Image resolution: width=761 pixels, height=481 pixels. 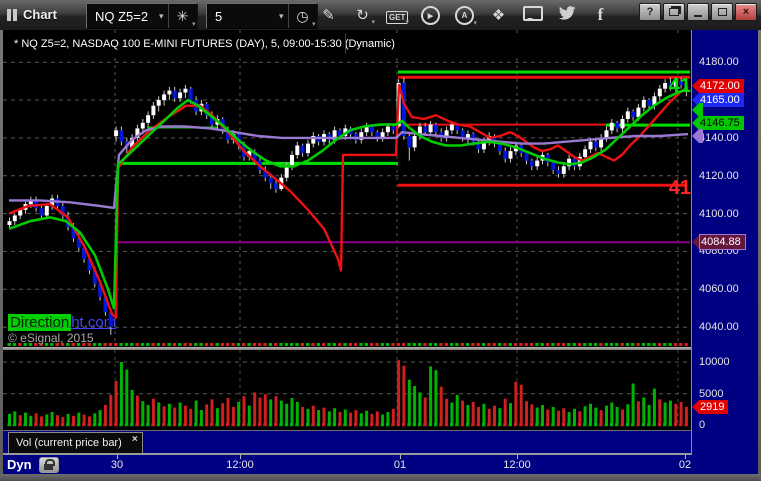 What do you see at coordinates (380, 348) in the screenshot?
I see `pane-splitter` at bounding box center [380, 348].